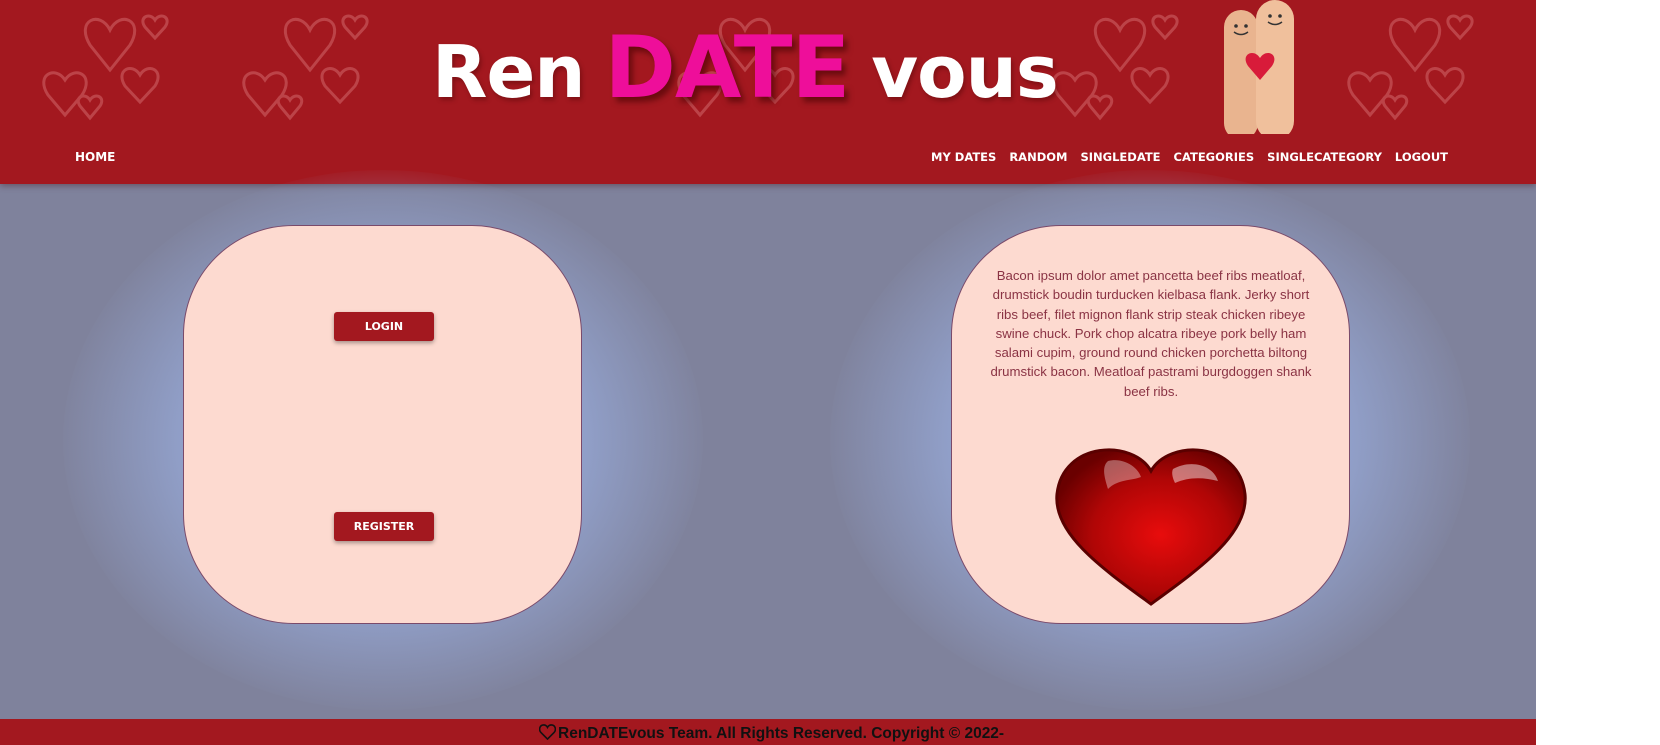 The width and height of the screenshot is (1660, 745). Describe the element at coordinates (1214, 157) in the screenshot. I see `nav-categories-link: CATEGORIES` at that location.